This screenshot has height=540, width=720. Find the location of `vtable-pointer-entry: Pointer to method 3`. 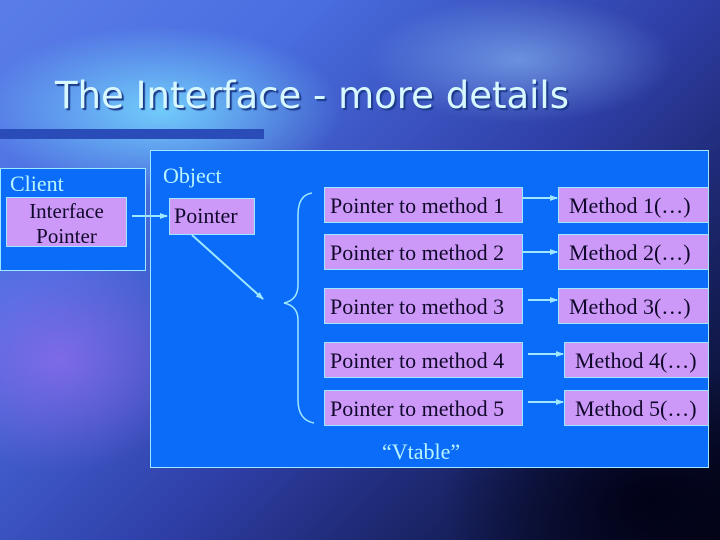

vtable-pointer-entry: Pointer to method 3 is located at coordinates (423, 306).